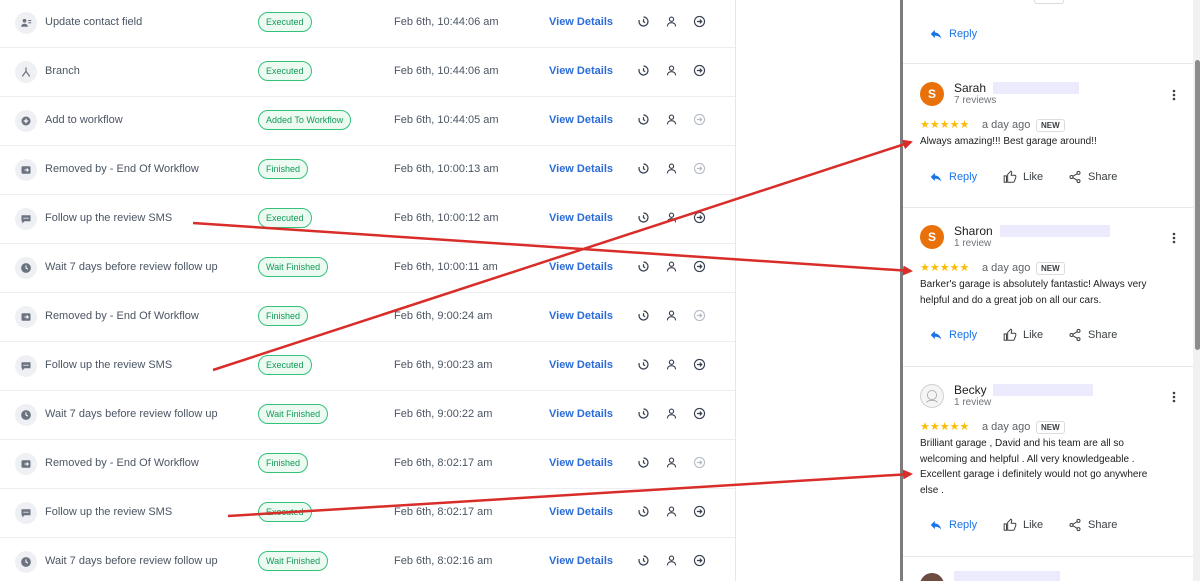 The image size is (1200, 581). What do you see at coordinates (1048, 569) in the screenshot?
I see `review-card-partial` at bounding box center [1048, 569].